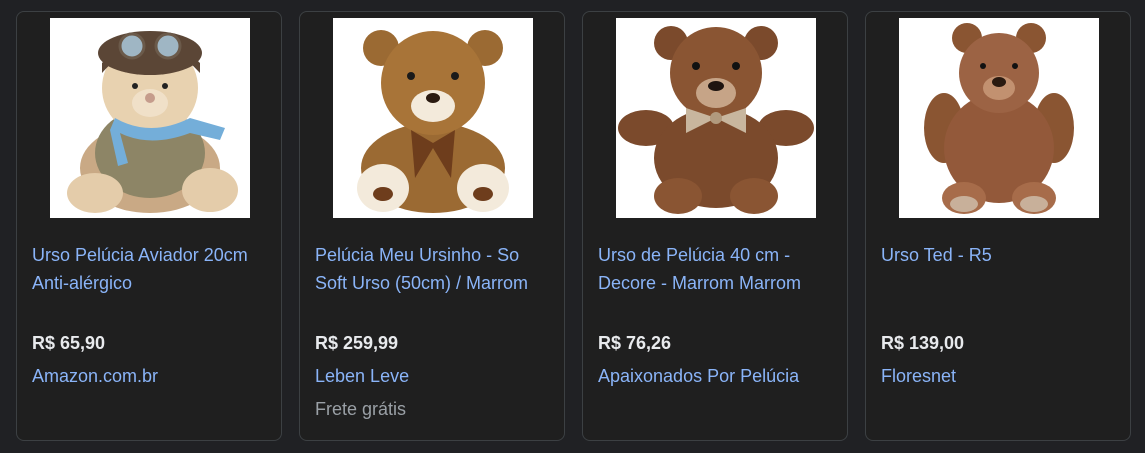 The width and height of the screenshot is (1145, 453). I want to click on teddy-bear-ted-icon, so click(999, 118).